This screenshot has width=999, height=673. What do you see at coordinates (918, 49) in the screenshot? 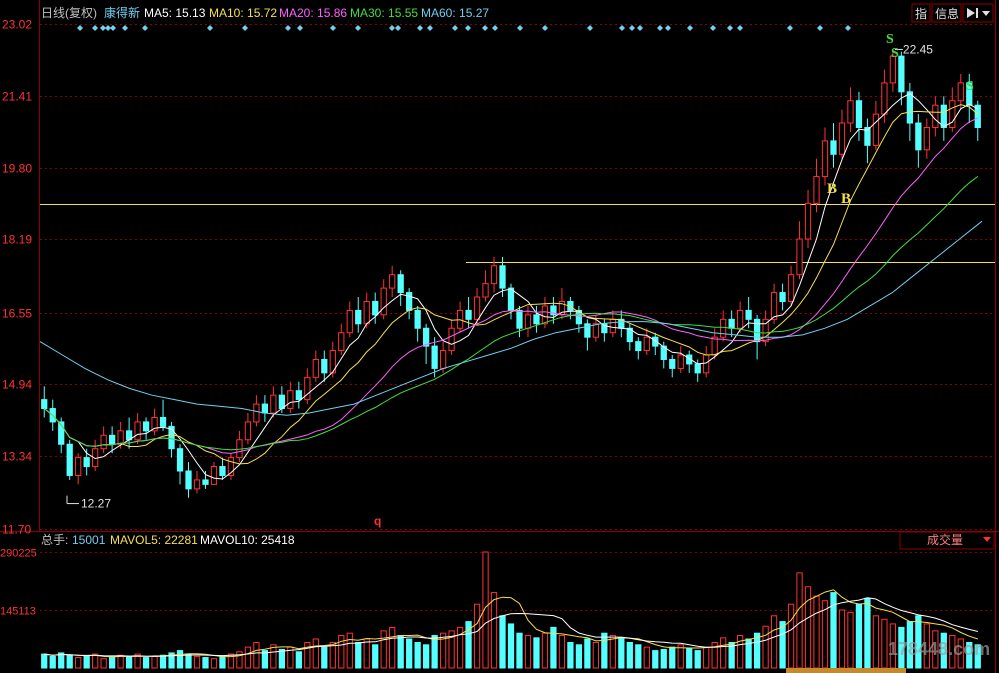
I see `high-price-label: 22.45` at bounding box center [918, 49].